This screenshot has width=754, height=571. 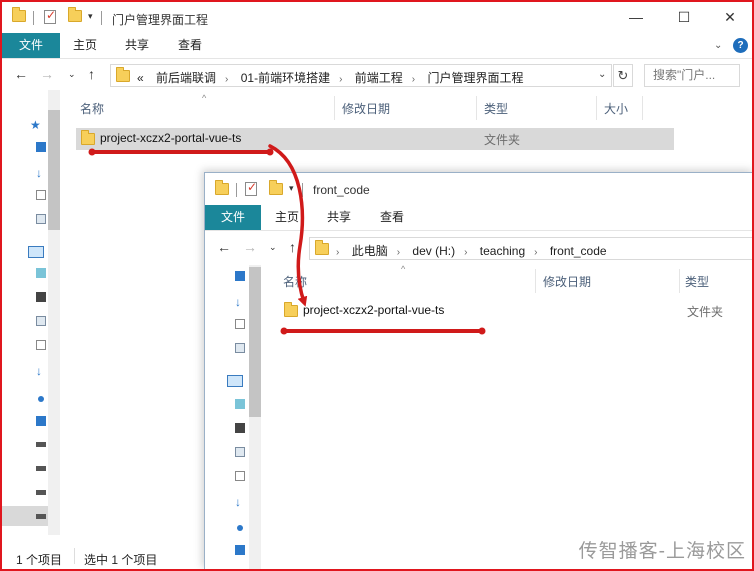 I want to click on breadcrumb-item: 01-前端环境搭建, so click(x=285, y=78).